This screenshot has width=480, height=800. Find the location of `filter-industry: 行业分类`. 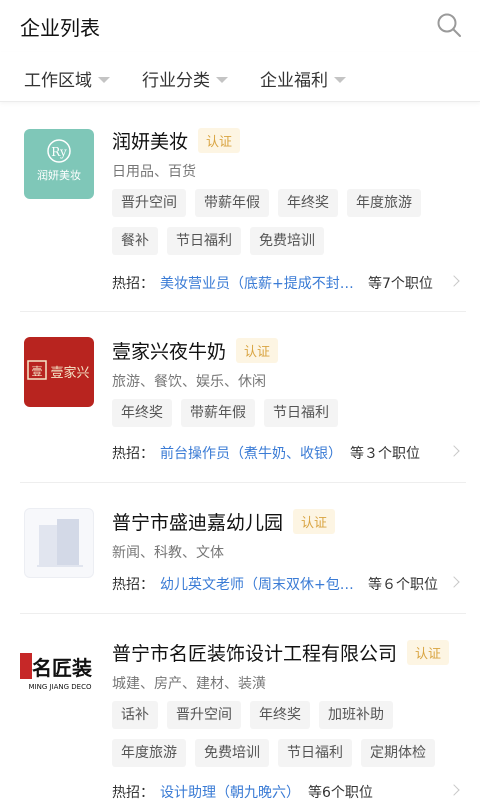

filter-industry: 行业分类 is located at coordinates (185, 78).